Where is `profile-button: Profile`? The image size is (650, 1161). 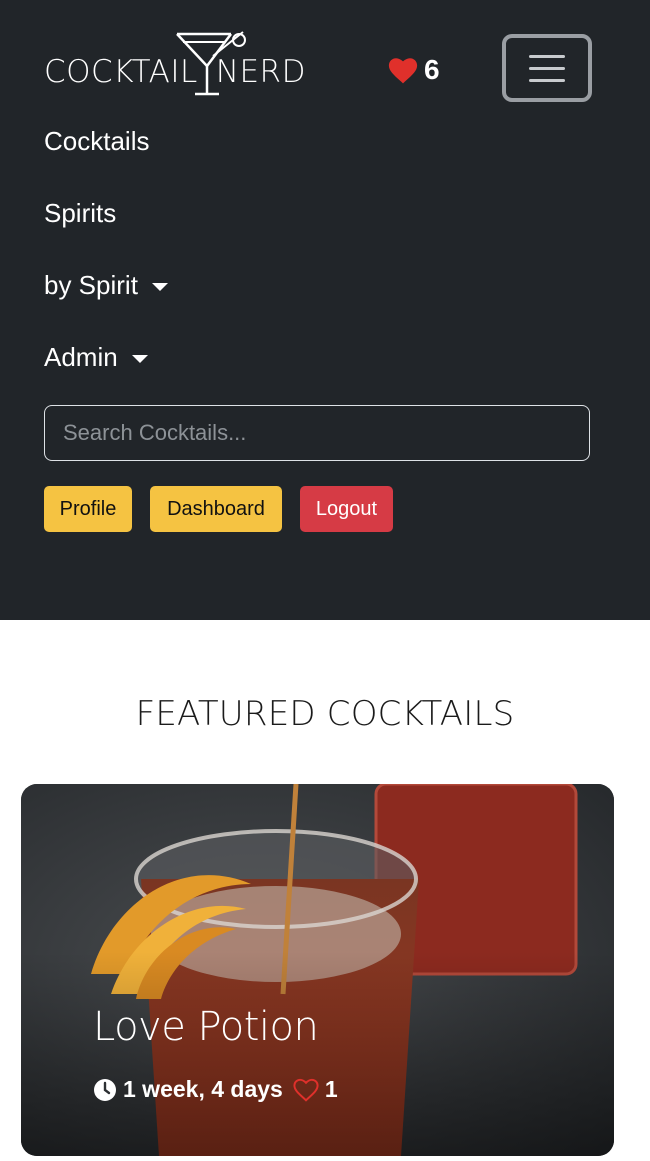
profile-button: Profile is located at coordinates (88, 509).